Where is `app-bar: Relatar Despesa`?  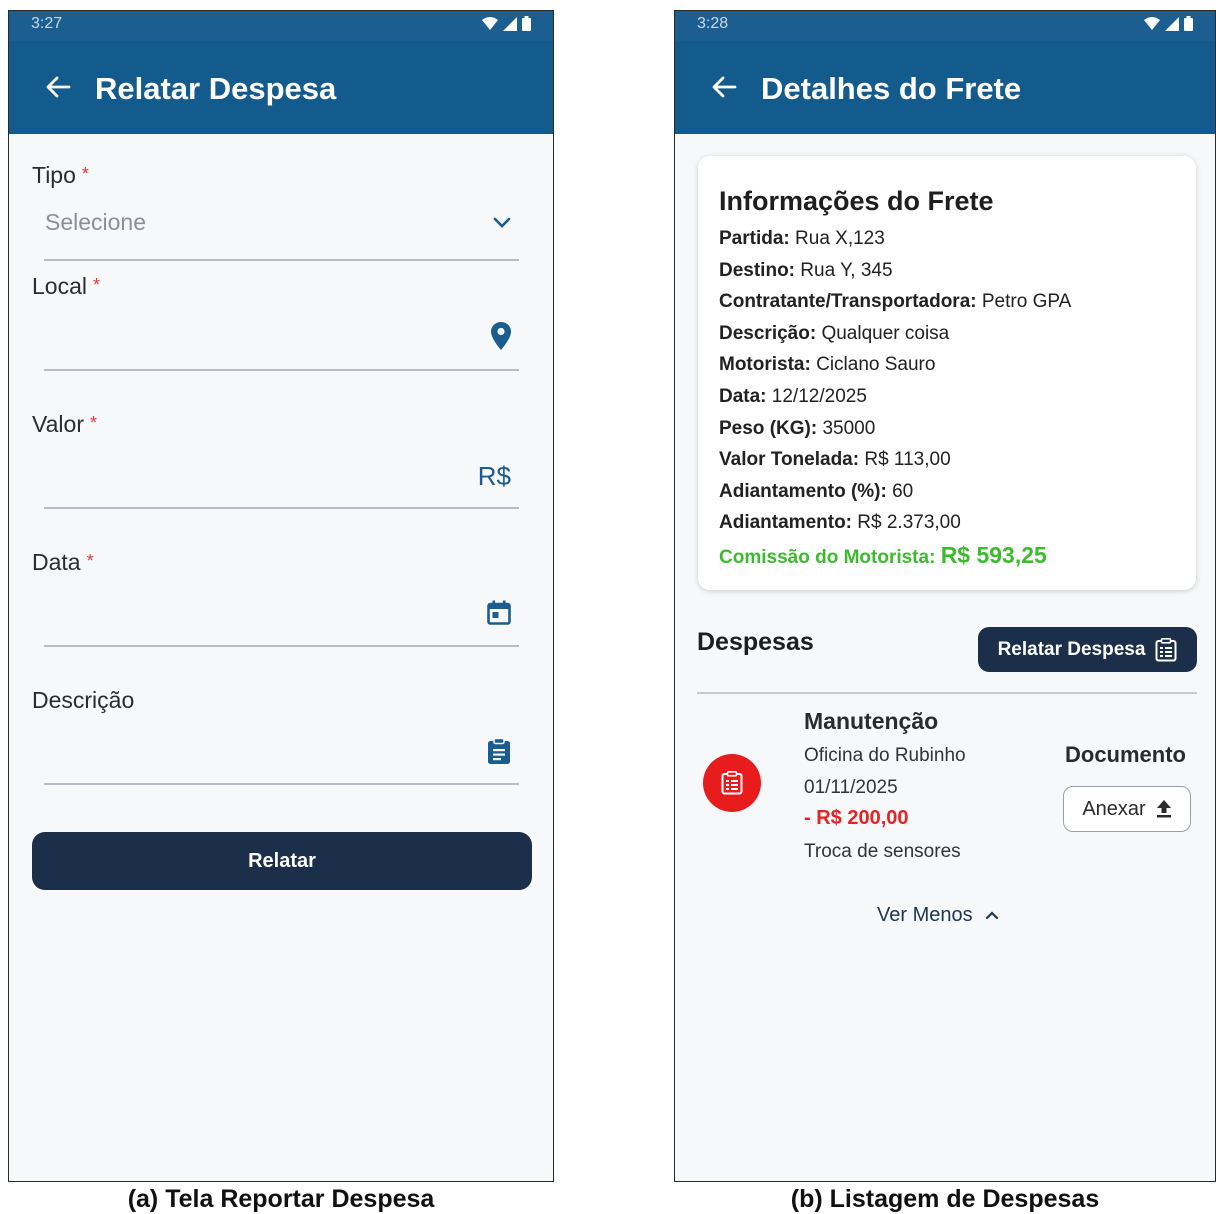
app-bar: Relatar Despesa is located at coordinates (281, 87).